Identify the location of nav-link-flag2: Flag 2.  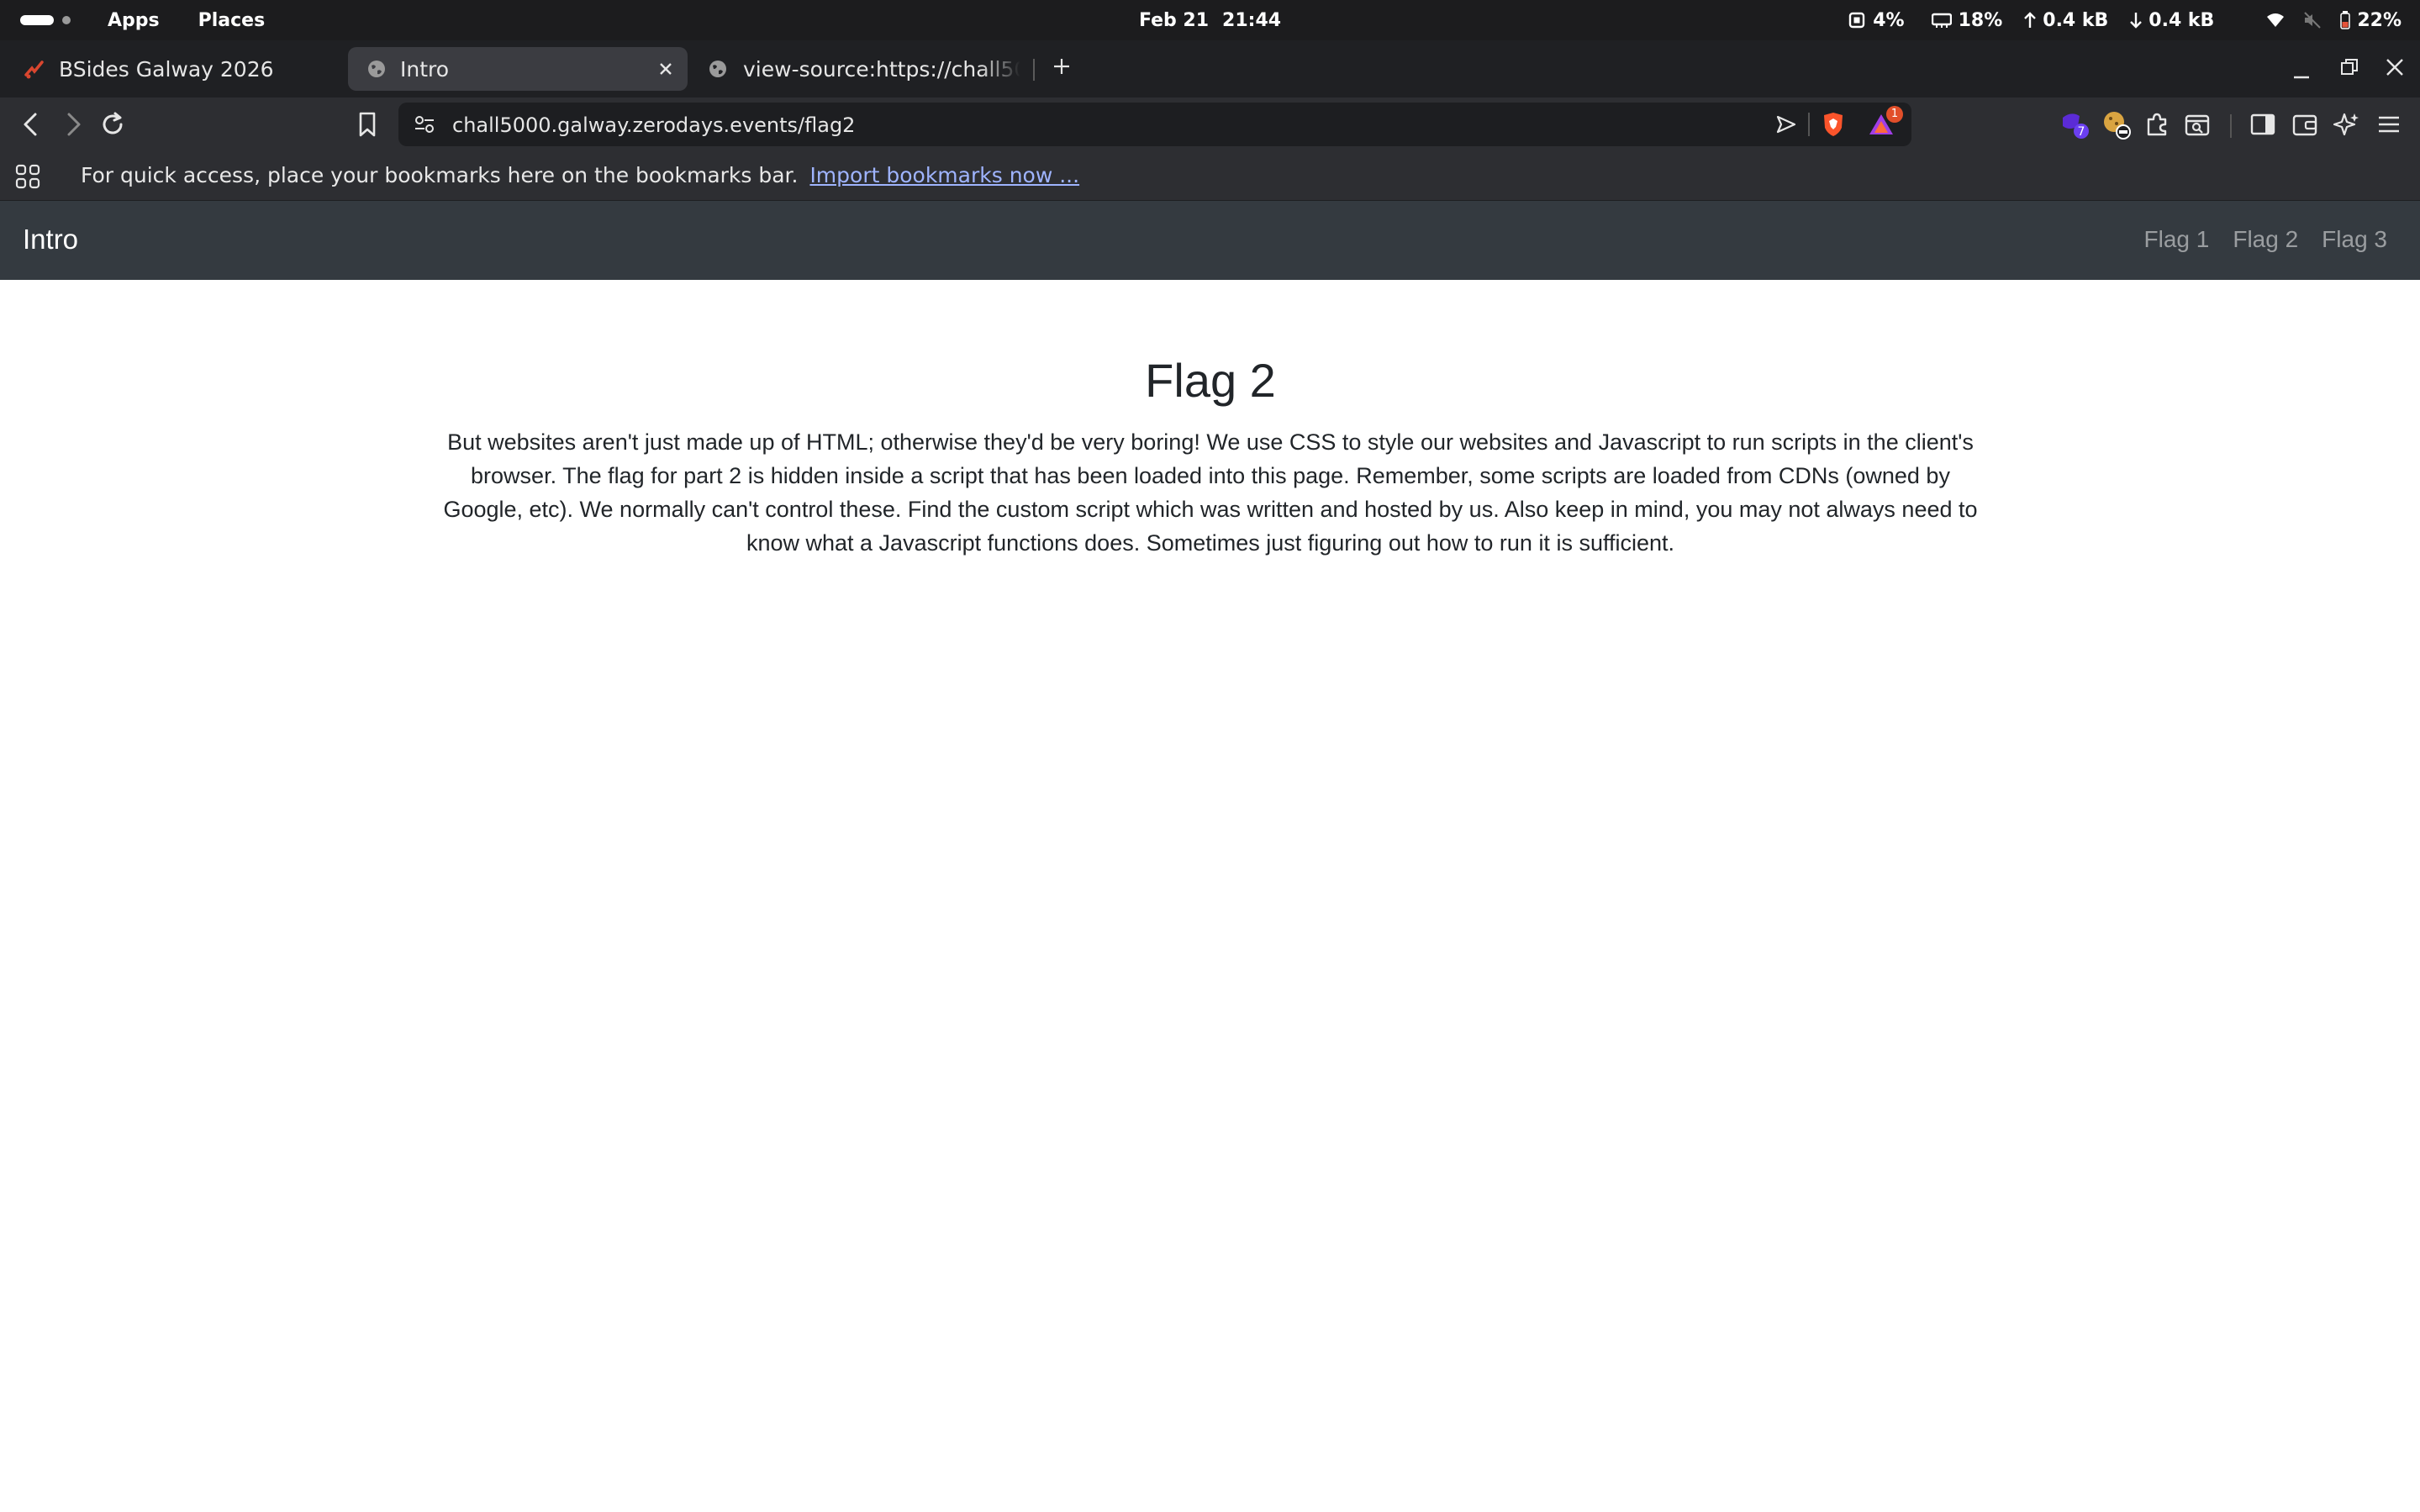
(2265, 239).